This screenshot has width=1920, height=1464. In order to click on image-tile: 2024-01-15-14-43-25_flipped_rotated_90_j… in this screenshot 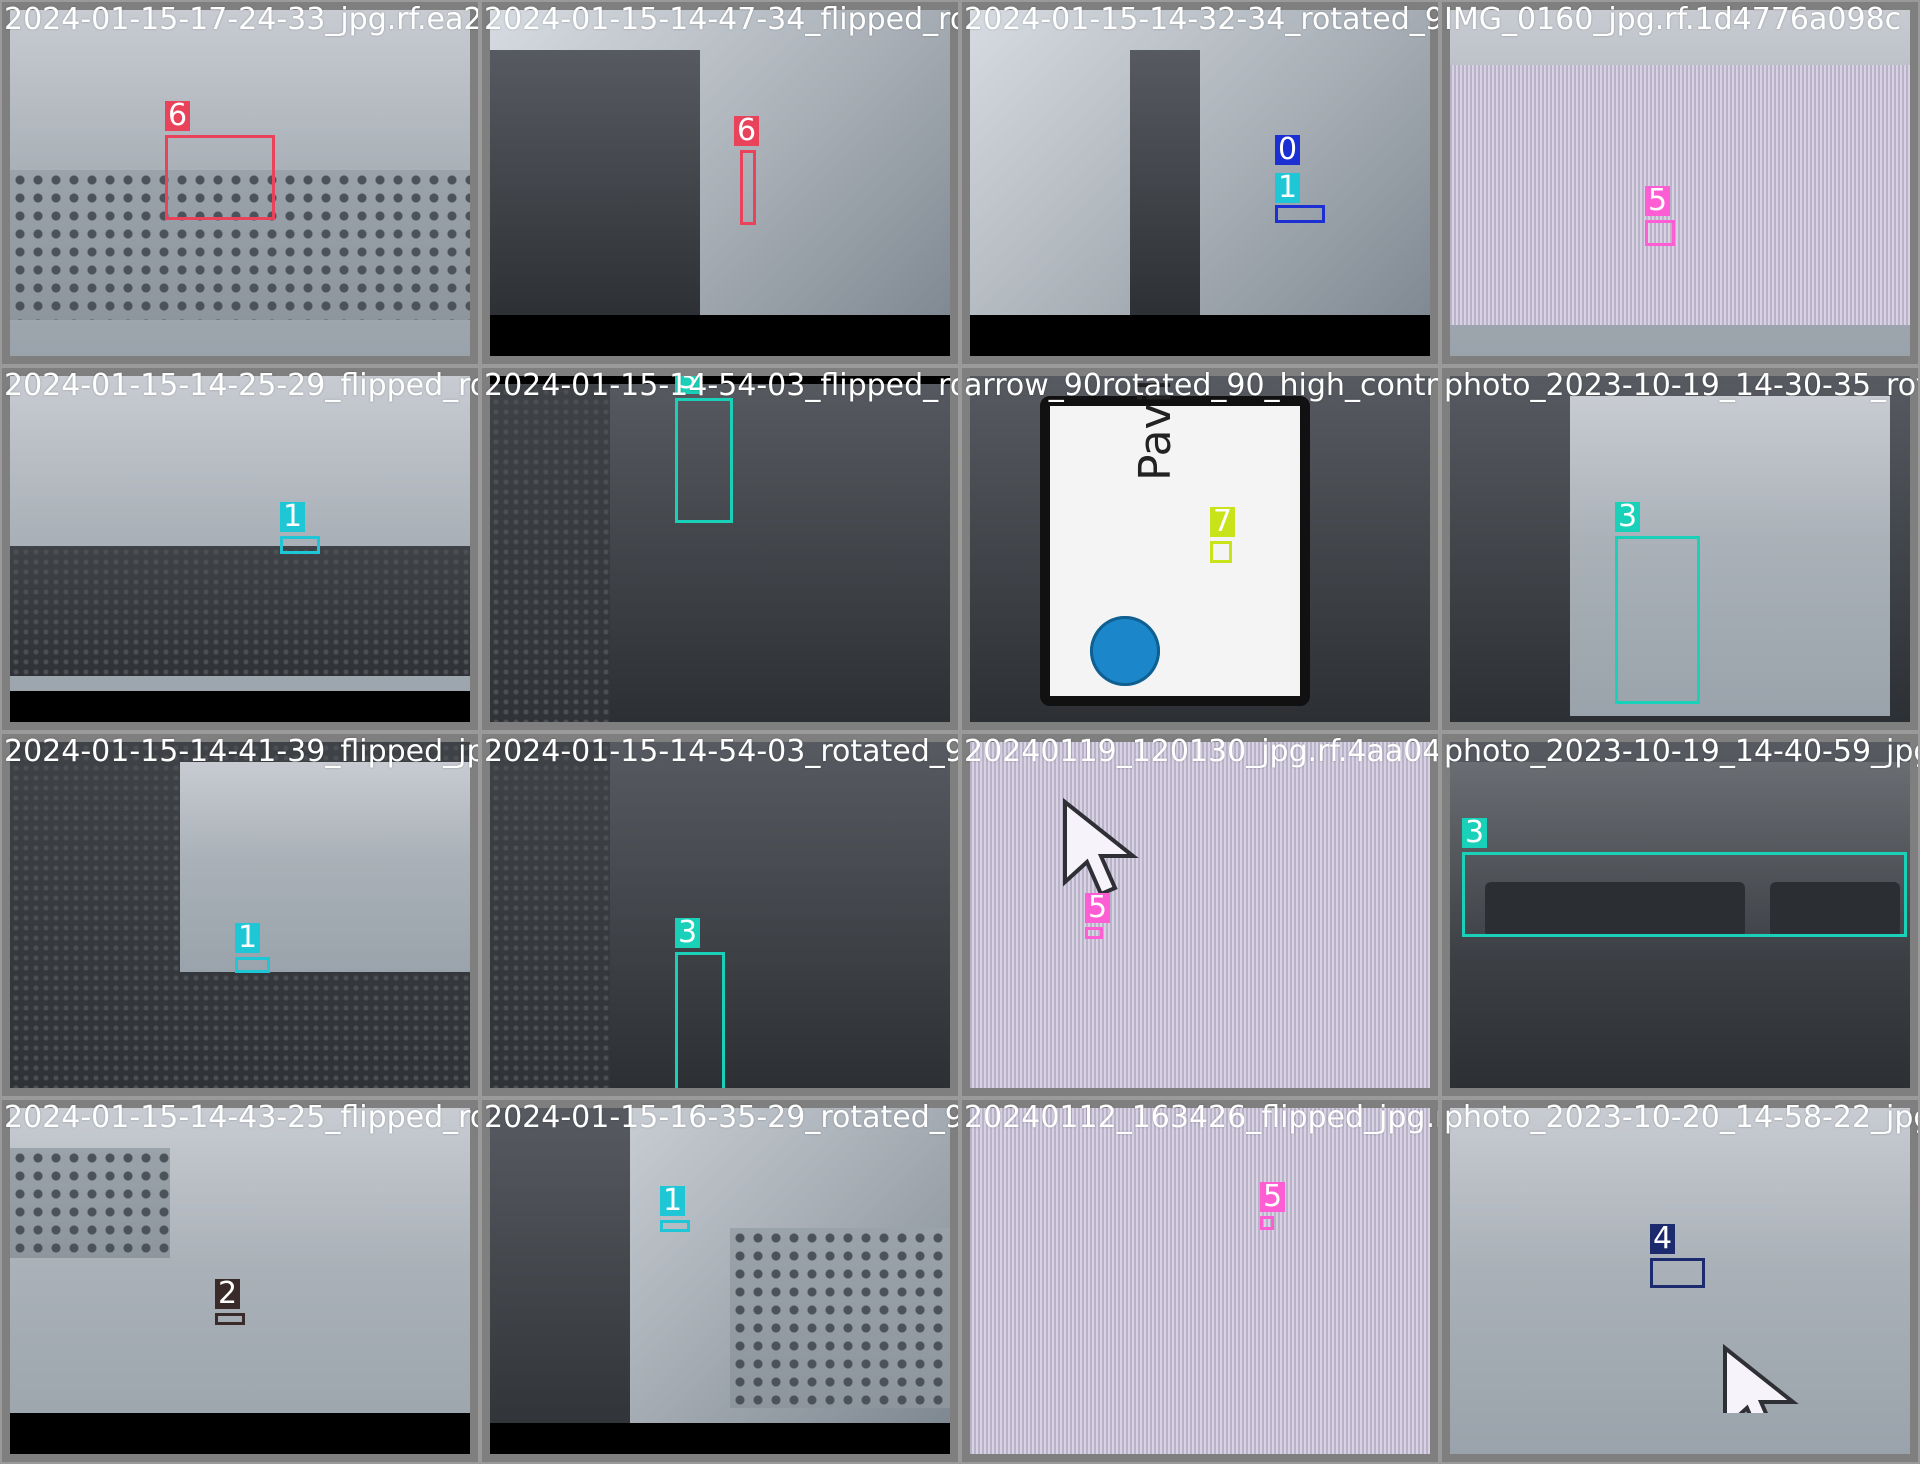, I will do `click(240, 1281)`.